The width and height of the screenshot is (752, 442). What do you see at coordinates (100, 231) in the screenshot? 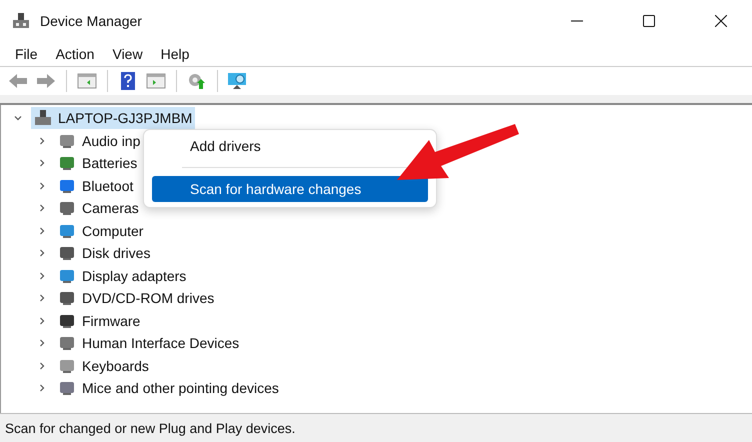
I see `tree-item: Computer` at bounding box center [100, 231].